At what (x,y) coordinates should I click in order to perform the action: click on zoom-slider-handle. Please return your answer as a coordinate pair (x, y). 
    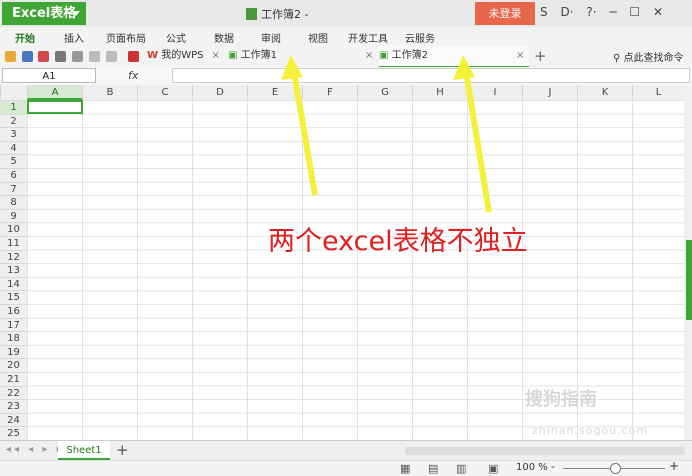
    Looking at the image, I should click on (615, 468).